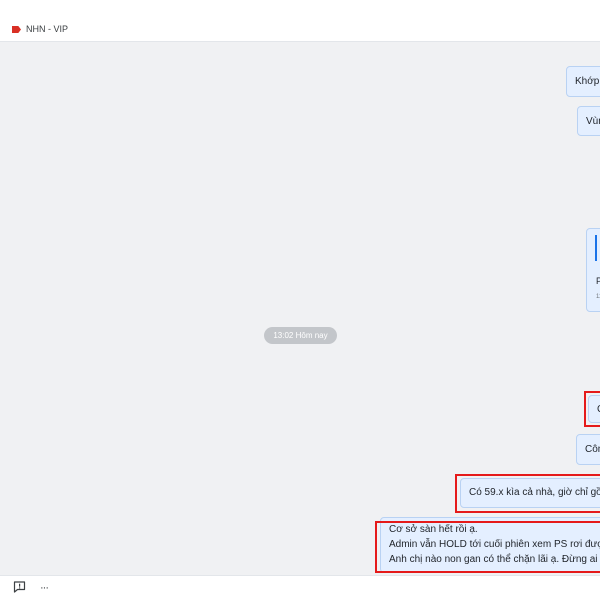  Describe the element at coordinates (592, 449) in the screenshot. I see `message-text: Côn` at that location.